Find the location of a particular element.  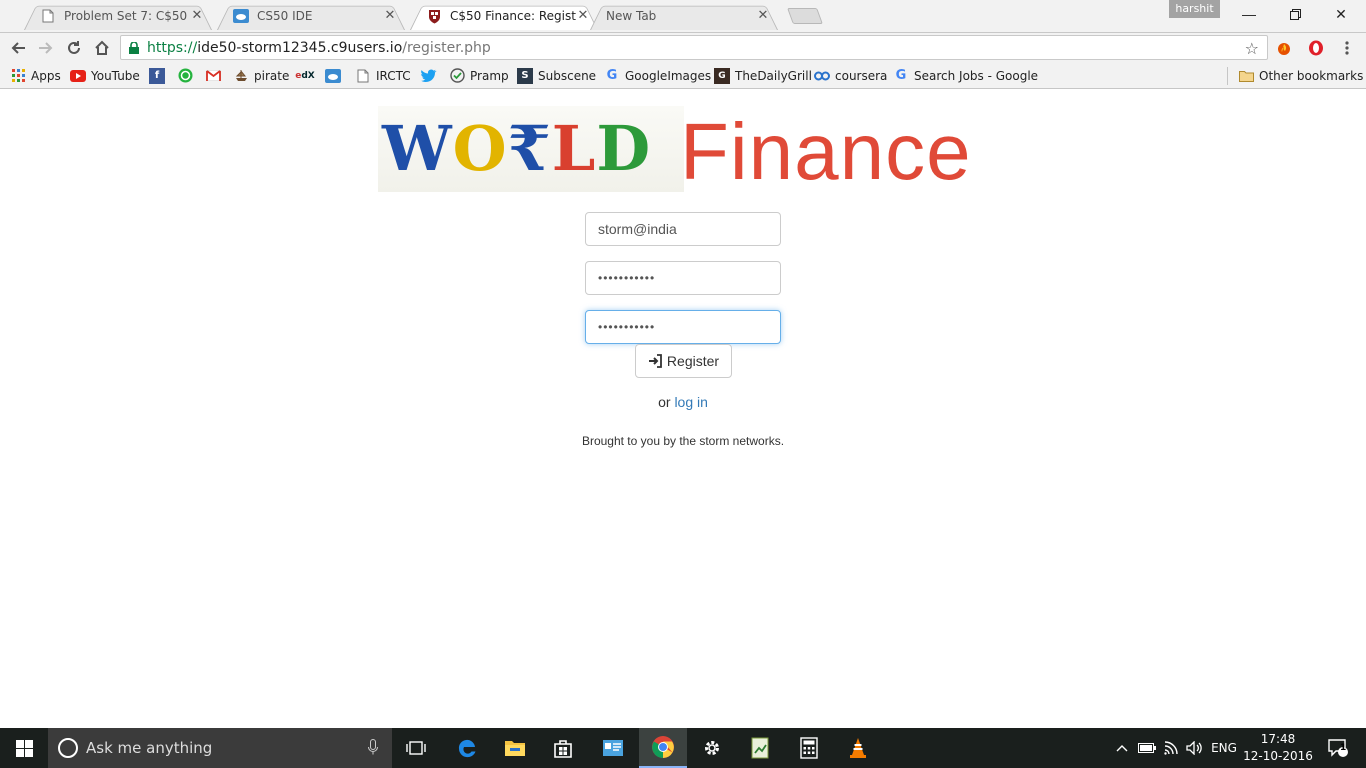

bookmark-thedailygrill: G TheDailyGrill is located at coordinates (763, 75).